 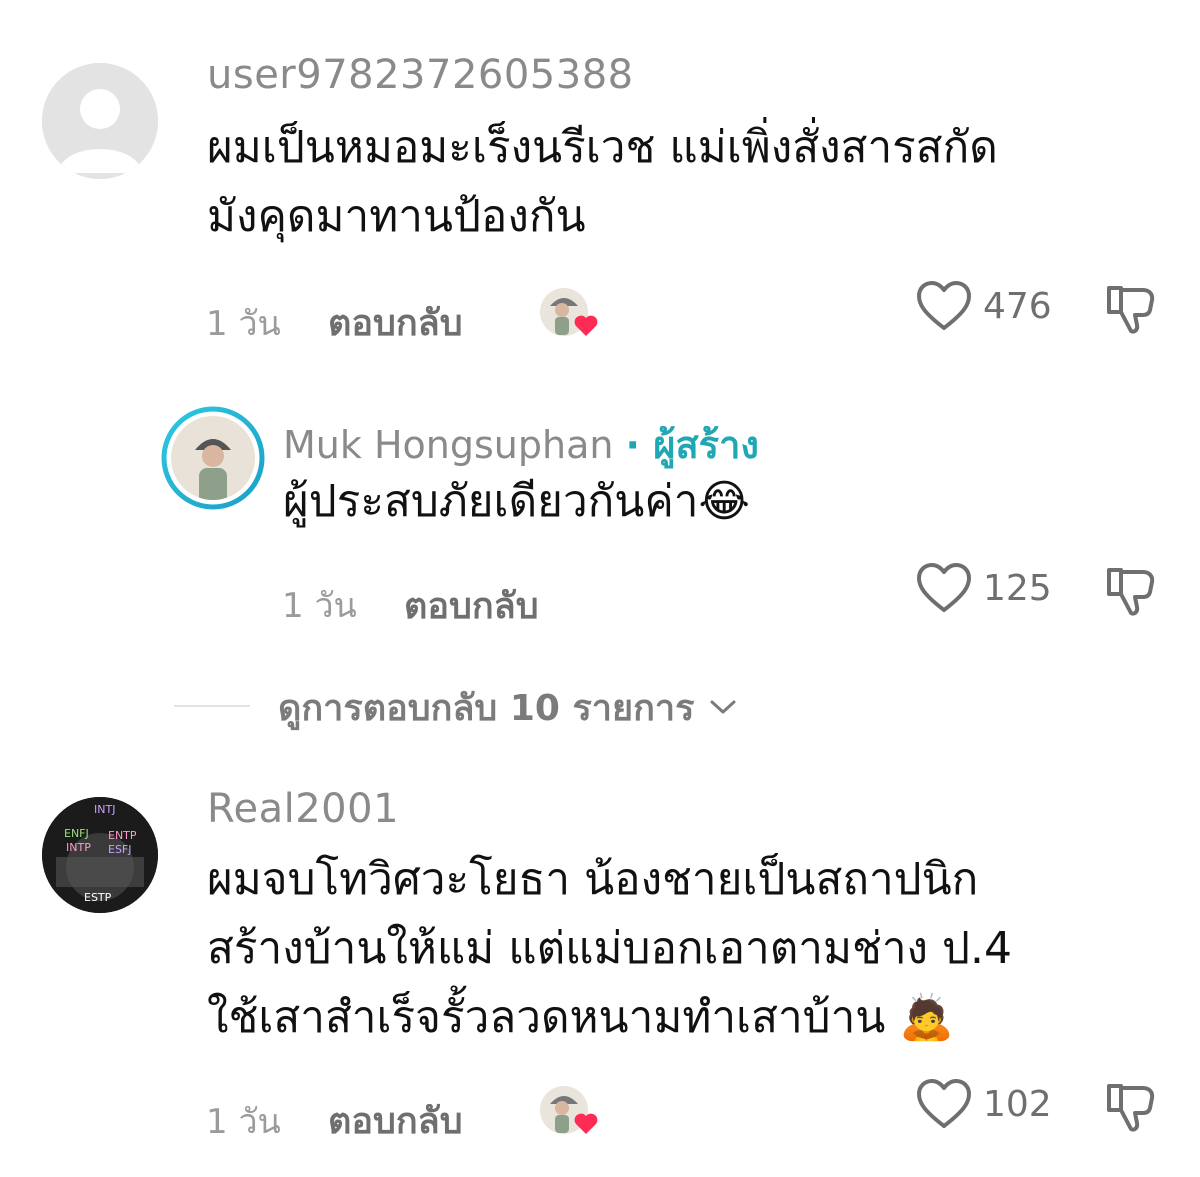 I want to click on mbti-avatar-image: INTJ ENFJ ENTP INTP ESFJ ESTP, so click(x=100, y=855).